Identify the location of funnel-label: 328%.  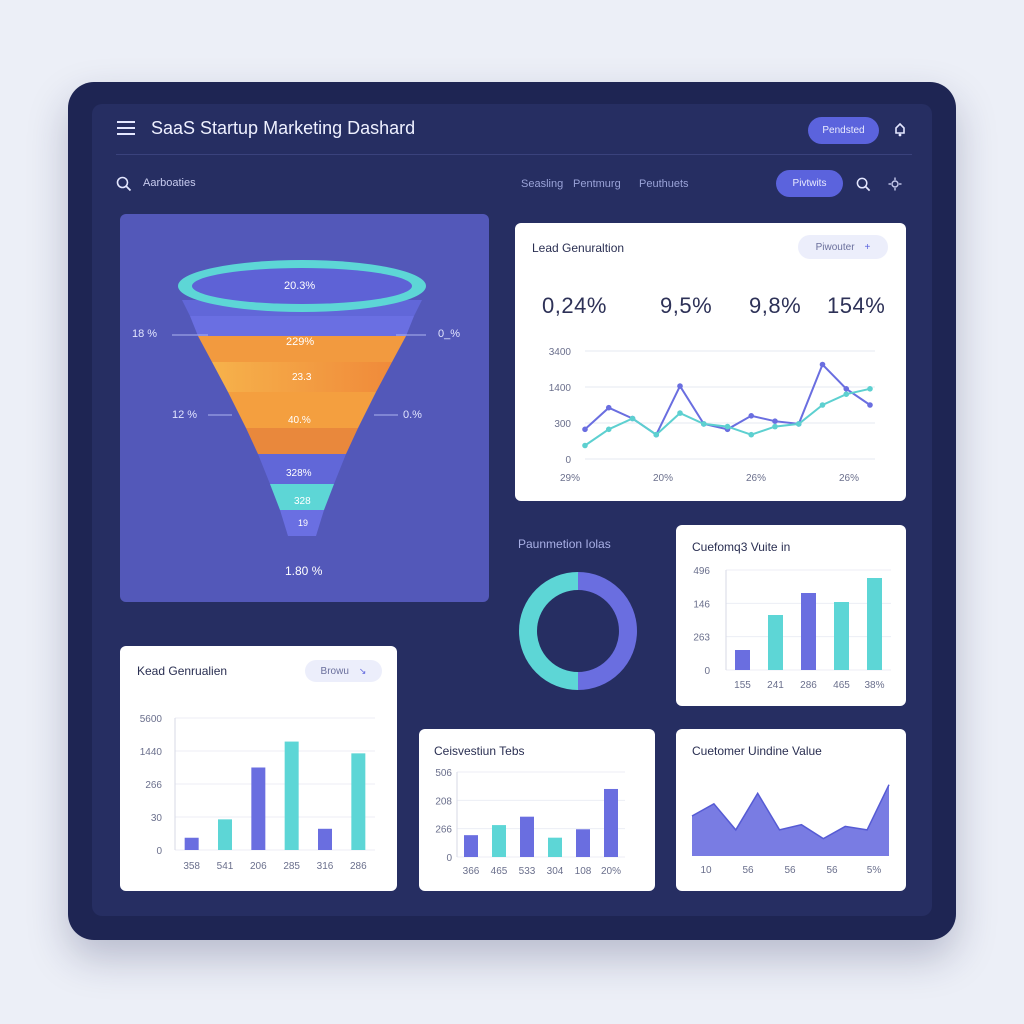
(299, 473).